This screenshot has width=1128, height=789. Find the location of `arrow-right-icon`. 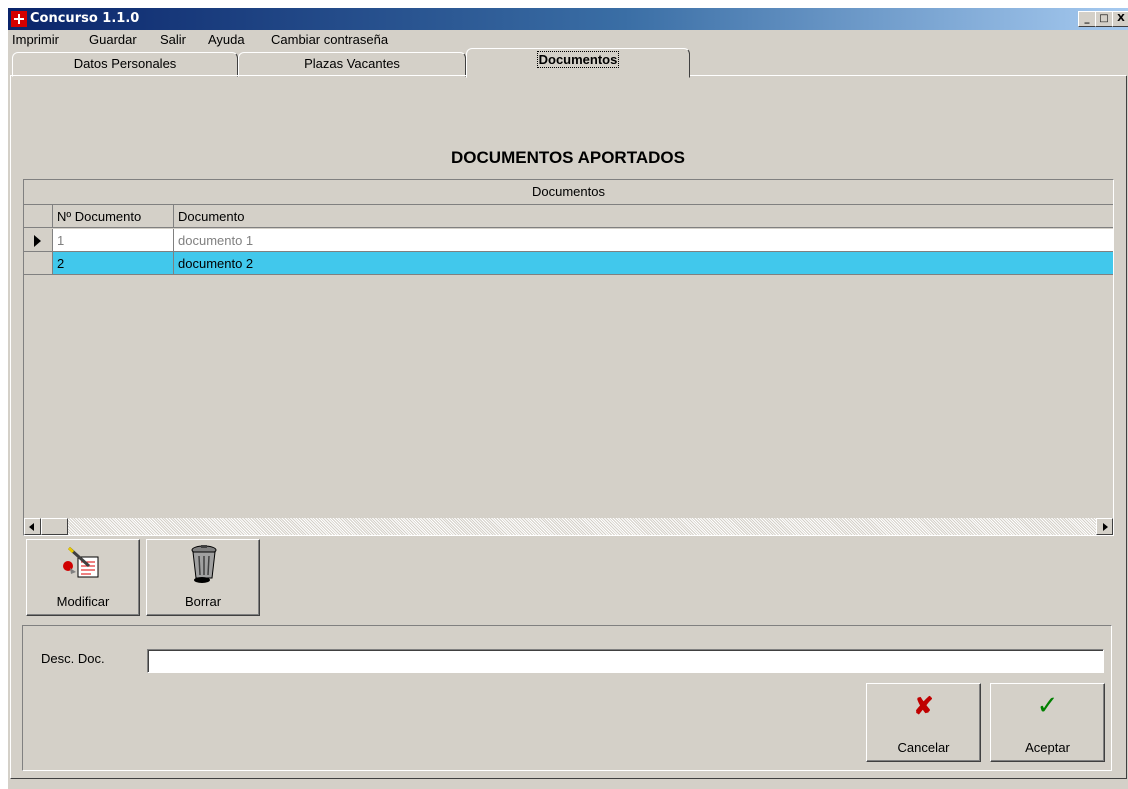

arrow-right-icon is located at coordinates (1105, 527).